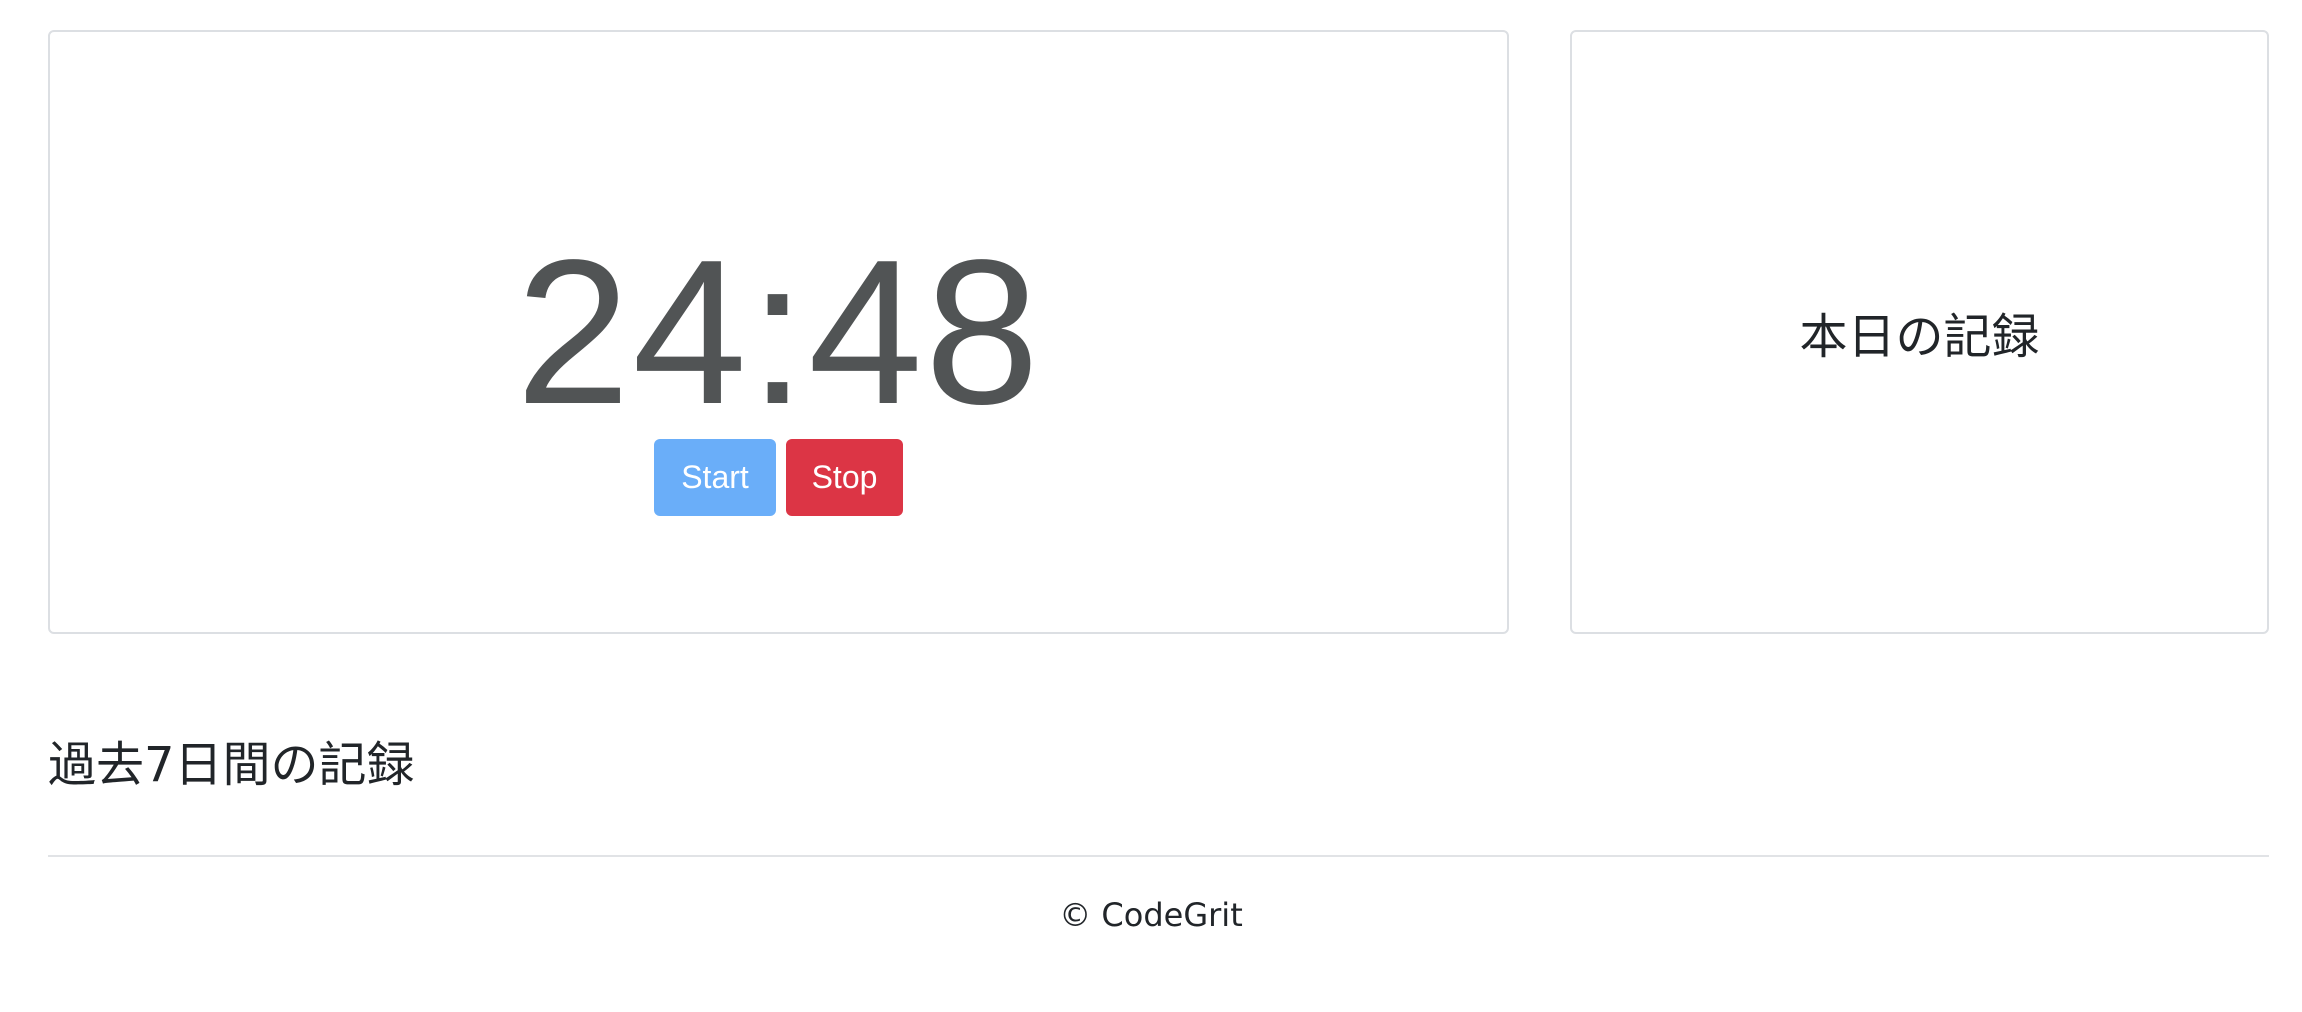  Describe the element at coordinates (1151, 915) in the screenshot. I see `footer-copyright: © CodeGrit` at that location.